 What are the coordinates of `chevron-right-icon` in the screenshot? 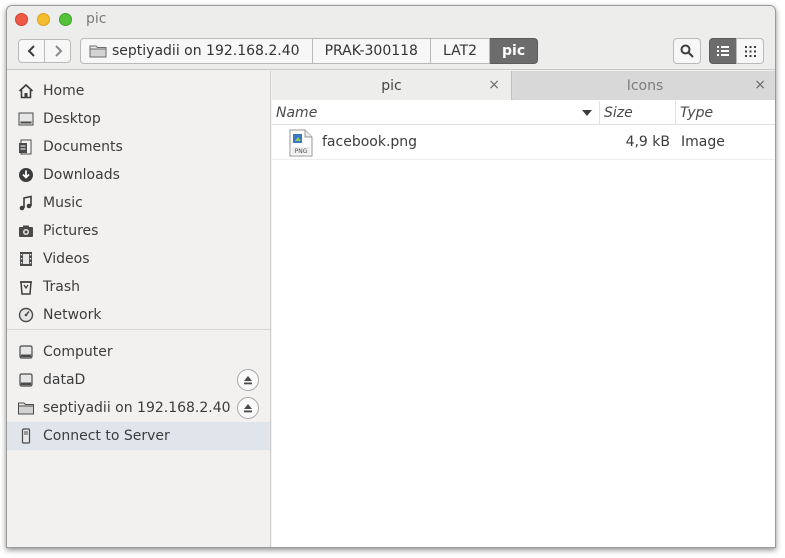 It's located at (58, 51).